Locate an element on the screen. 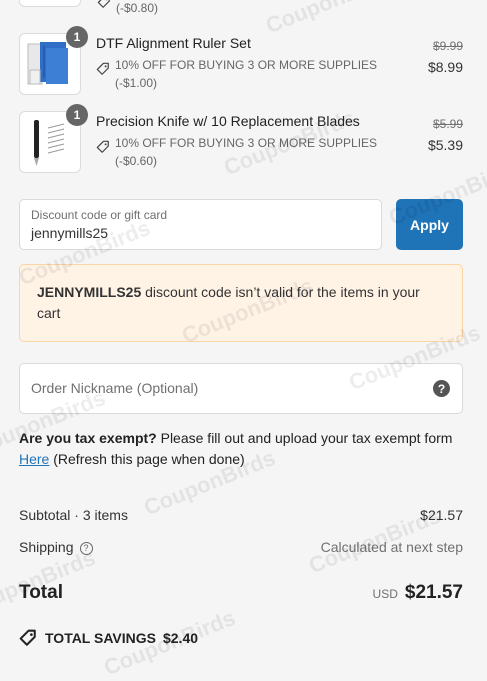 Image resolution: width=487 pixels, height=681 pixels. subtotal-row: Subtotal · 3 items $21.57 is located at coordinates (241, 515).